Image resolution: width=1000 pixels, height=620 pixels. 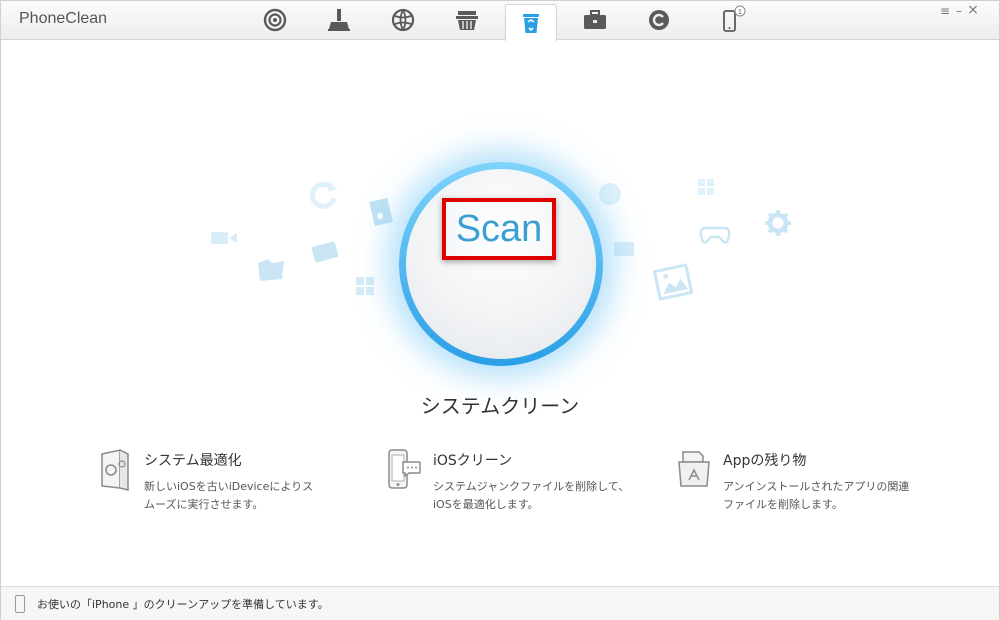 What do you see at coordinates (673, 282) in the screenshot?
I see `photo-icon` at bounding box center [673, 282].